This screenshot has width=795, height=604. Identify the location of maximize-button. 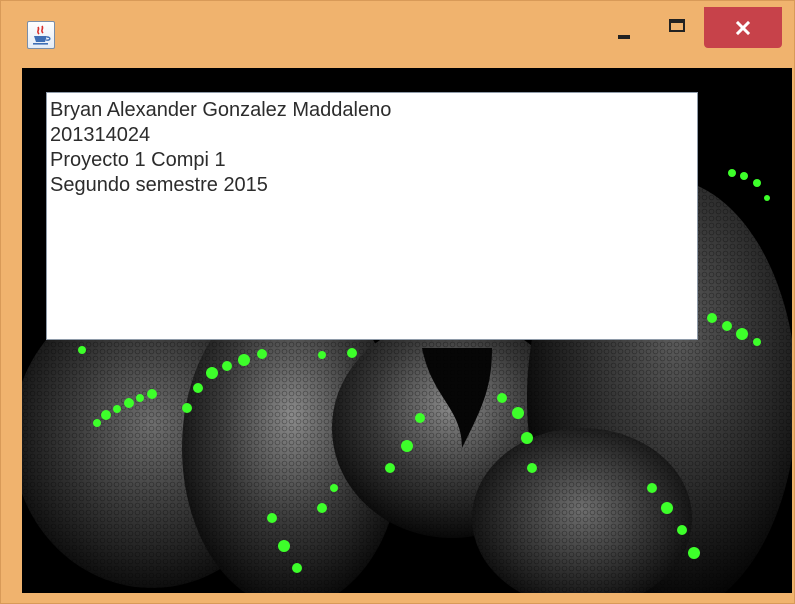
(677, 27).